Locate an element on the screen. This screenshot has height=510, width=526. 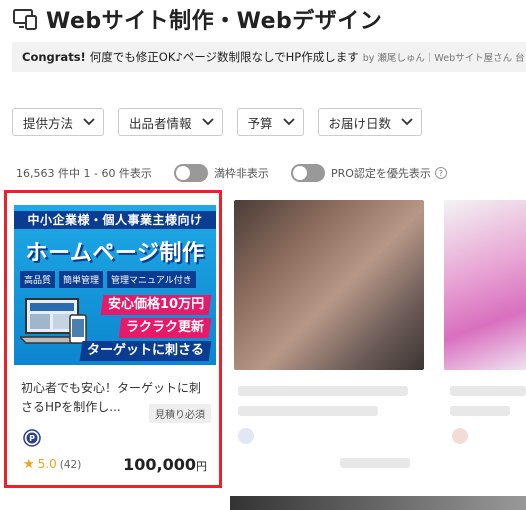
thumb-tags: 高品質 簡単管理 管理マニュアル付き is located at coordinates (108, 279).